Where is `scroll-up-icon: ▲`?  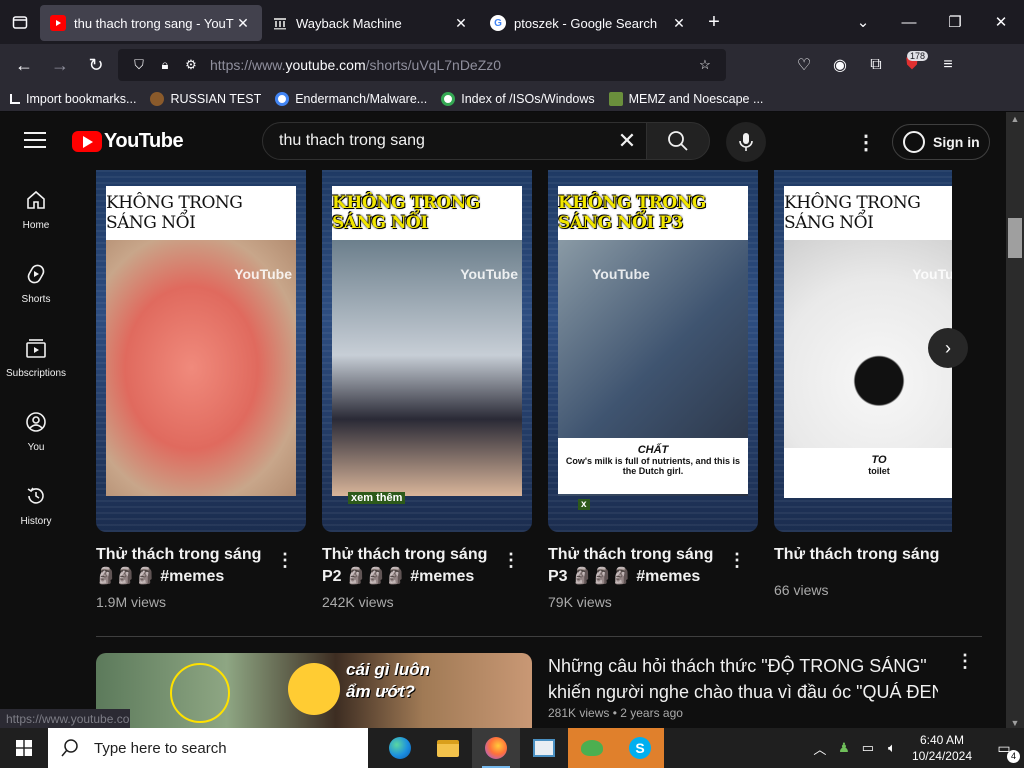 scroll-up-icon: ▲ is located at coordinates (1015, 119).